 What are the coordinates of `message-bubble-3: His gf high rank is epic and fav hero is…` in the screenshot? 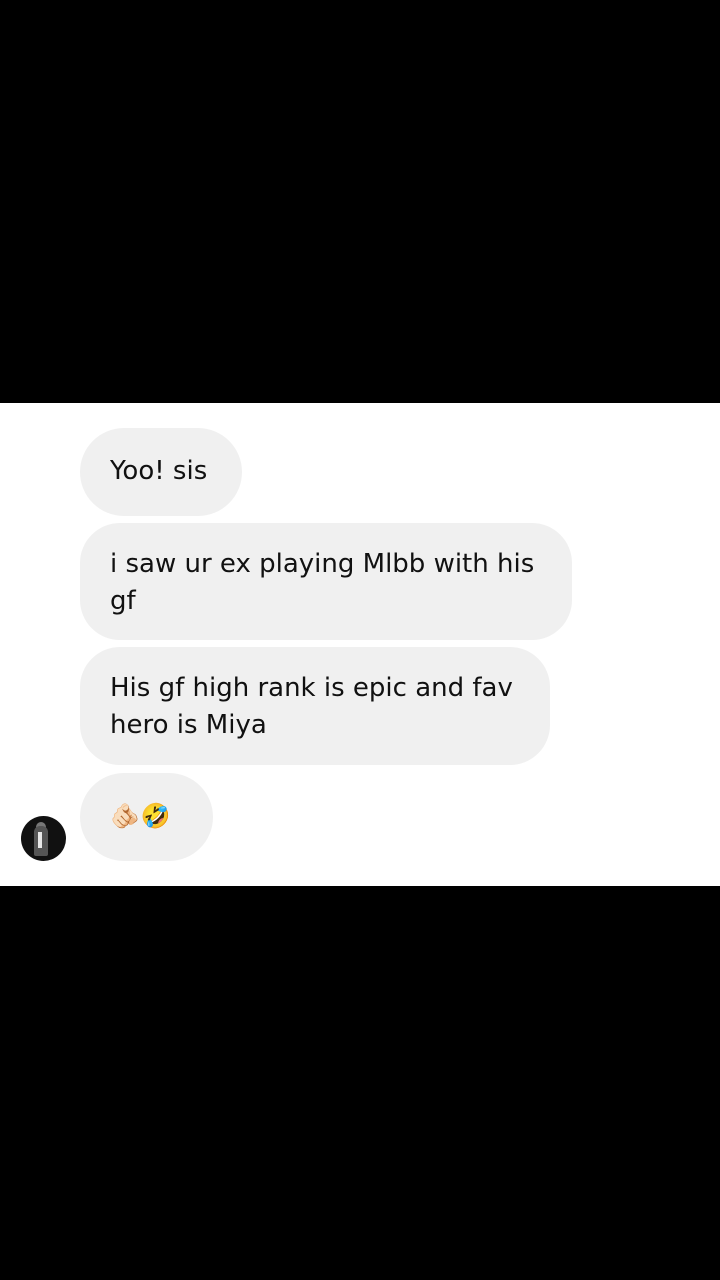 It's located at (315, 706).